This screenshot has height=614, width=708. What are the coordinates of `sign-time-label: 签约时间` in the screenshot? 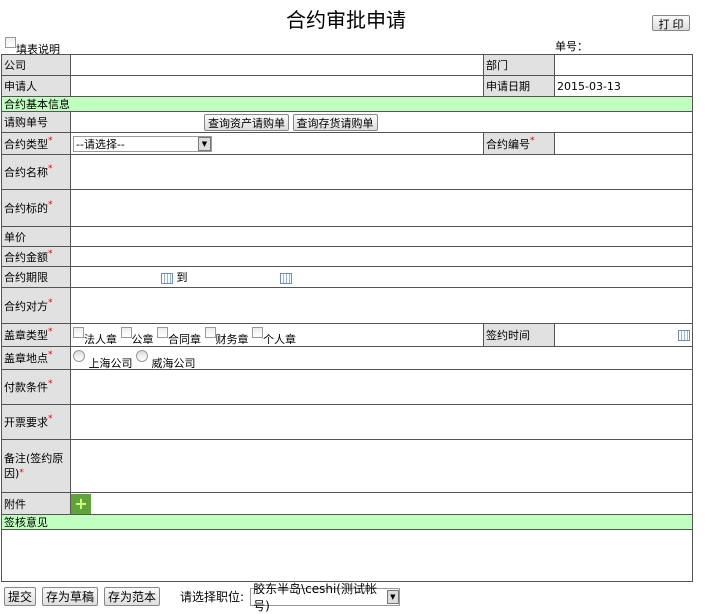 It's located at (519, 335).